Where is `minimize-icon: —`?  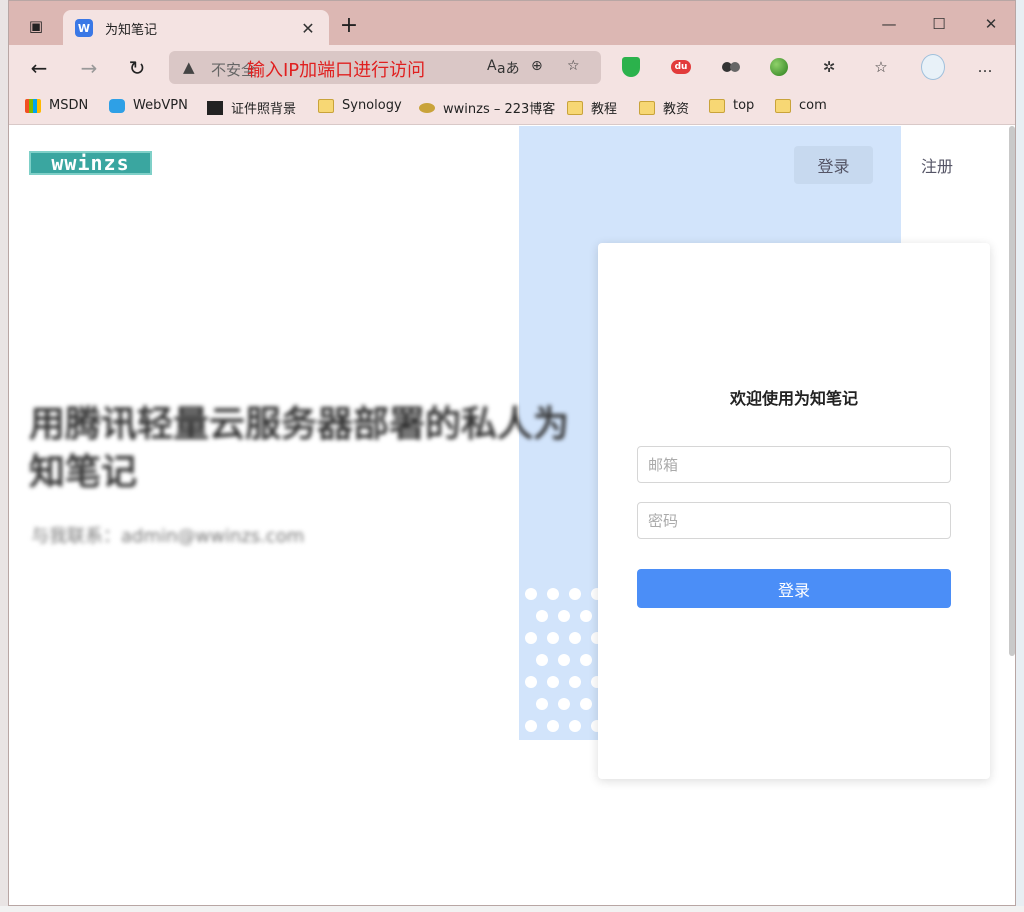
minimize-icon: — is located at coordinates (889, 24).